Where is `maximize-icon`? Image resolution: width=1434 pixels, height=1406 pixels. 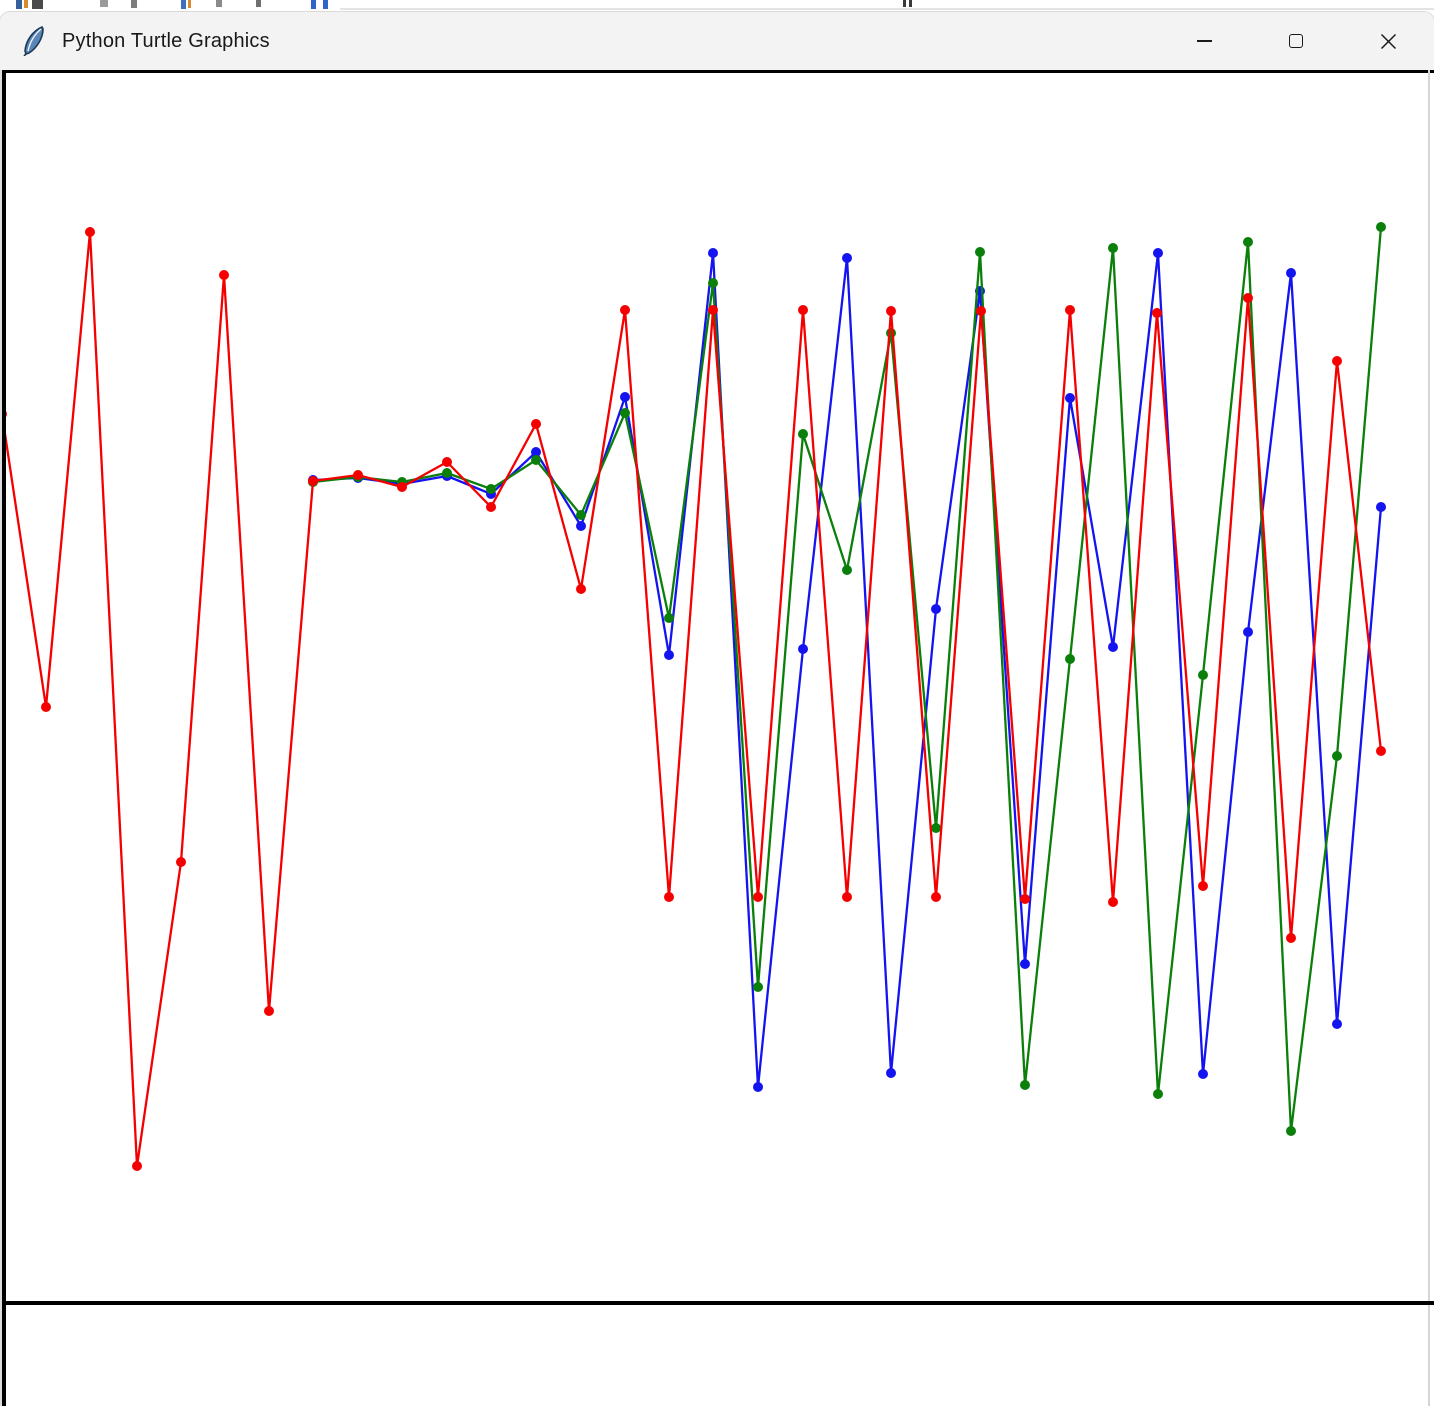
maximize-icon is located at coordinates (1296, 41).